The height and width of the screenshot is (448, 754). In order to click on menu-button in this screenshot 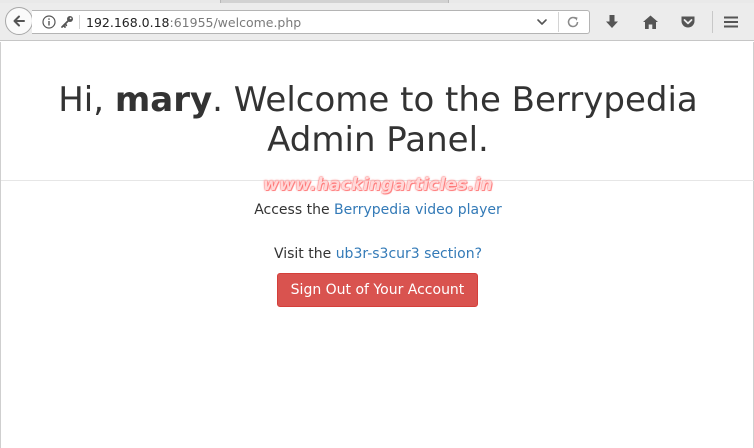, I will do `click(731, 22)`.